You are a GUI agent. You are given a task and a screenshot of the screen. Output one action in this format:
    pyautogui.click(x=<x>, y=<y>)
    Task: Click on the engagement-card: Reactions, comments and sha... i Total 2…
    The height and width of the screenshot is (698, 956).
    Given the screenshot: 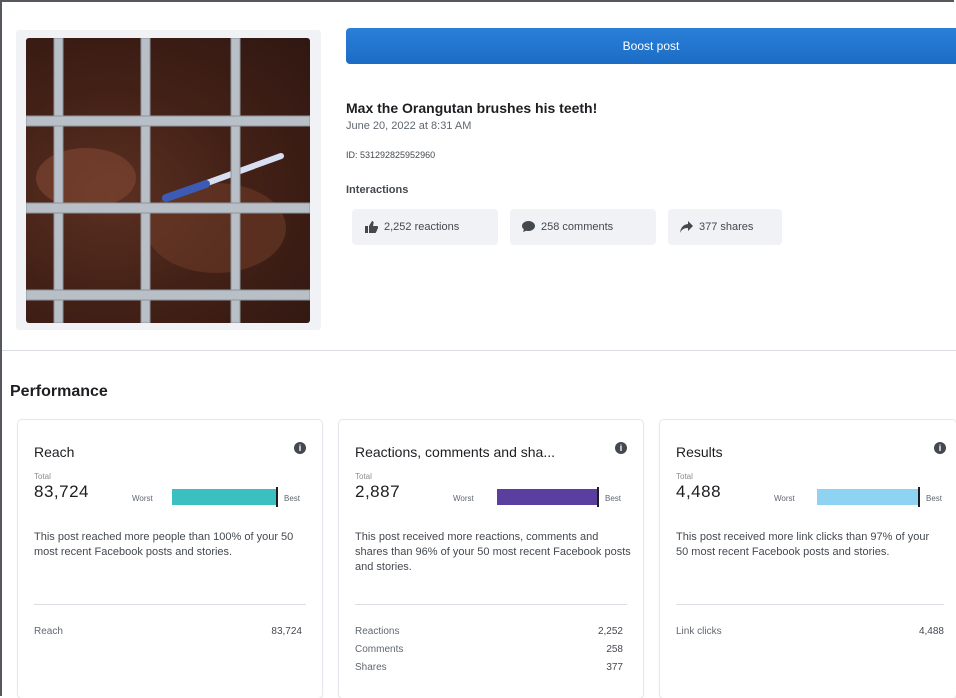 What is the action you would take?
    pyautogui.click(x=491, y=559)
    